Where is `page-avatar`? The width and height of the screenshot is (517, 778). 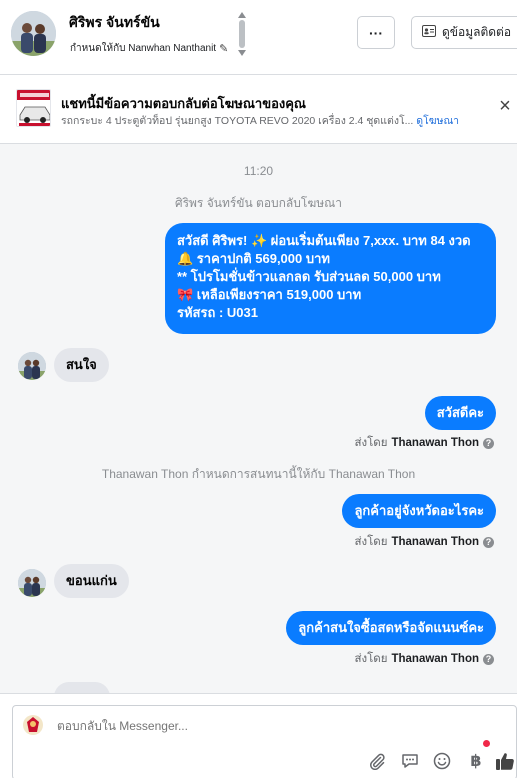 page-avatar is located at coordinates (33, 725).